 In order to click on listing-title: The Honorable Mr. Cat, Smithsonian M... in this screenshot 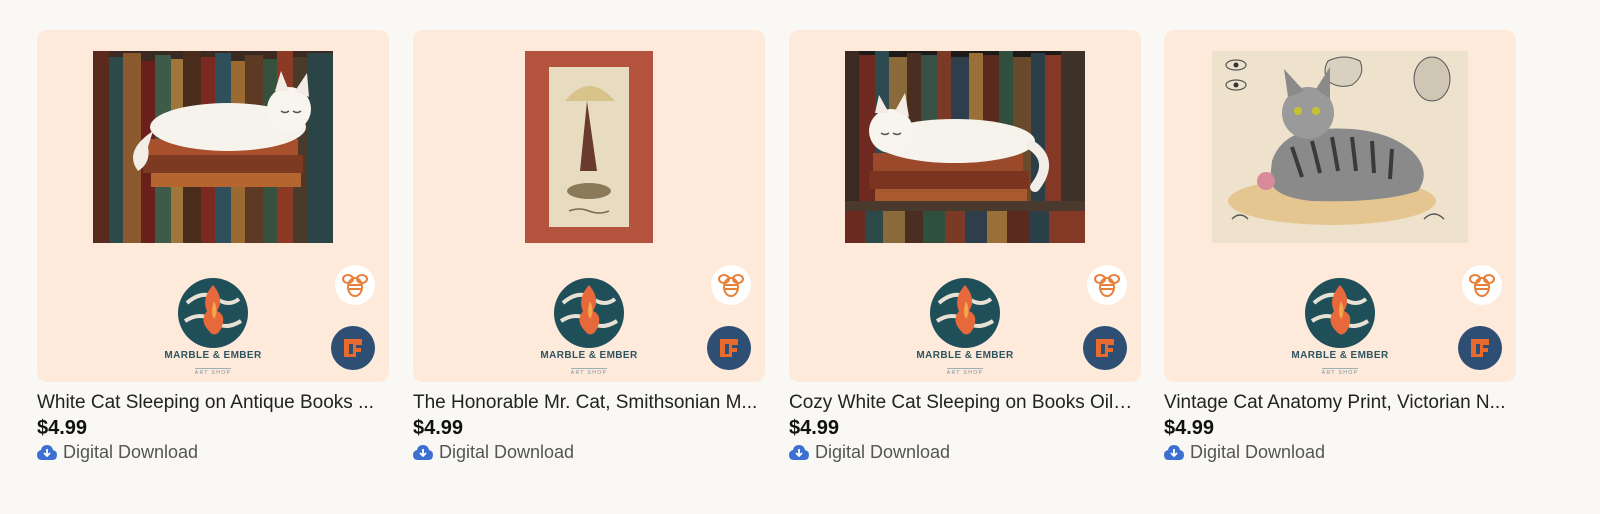, I will do `click(585, 403)`.